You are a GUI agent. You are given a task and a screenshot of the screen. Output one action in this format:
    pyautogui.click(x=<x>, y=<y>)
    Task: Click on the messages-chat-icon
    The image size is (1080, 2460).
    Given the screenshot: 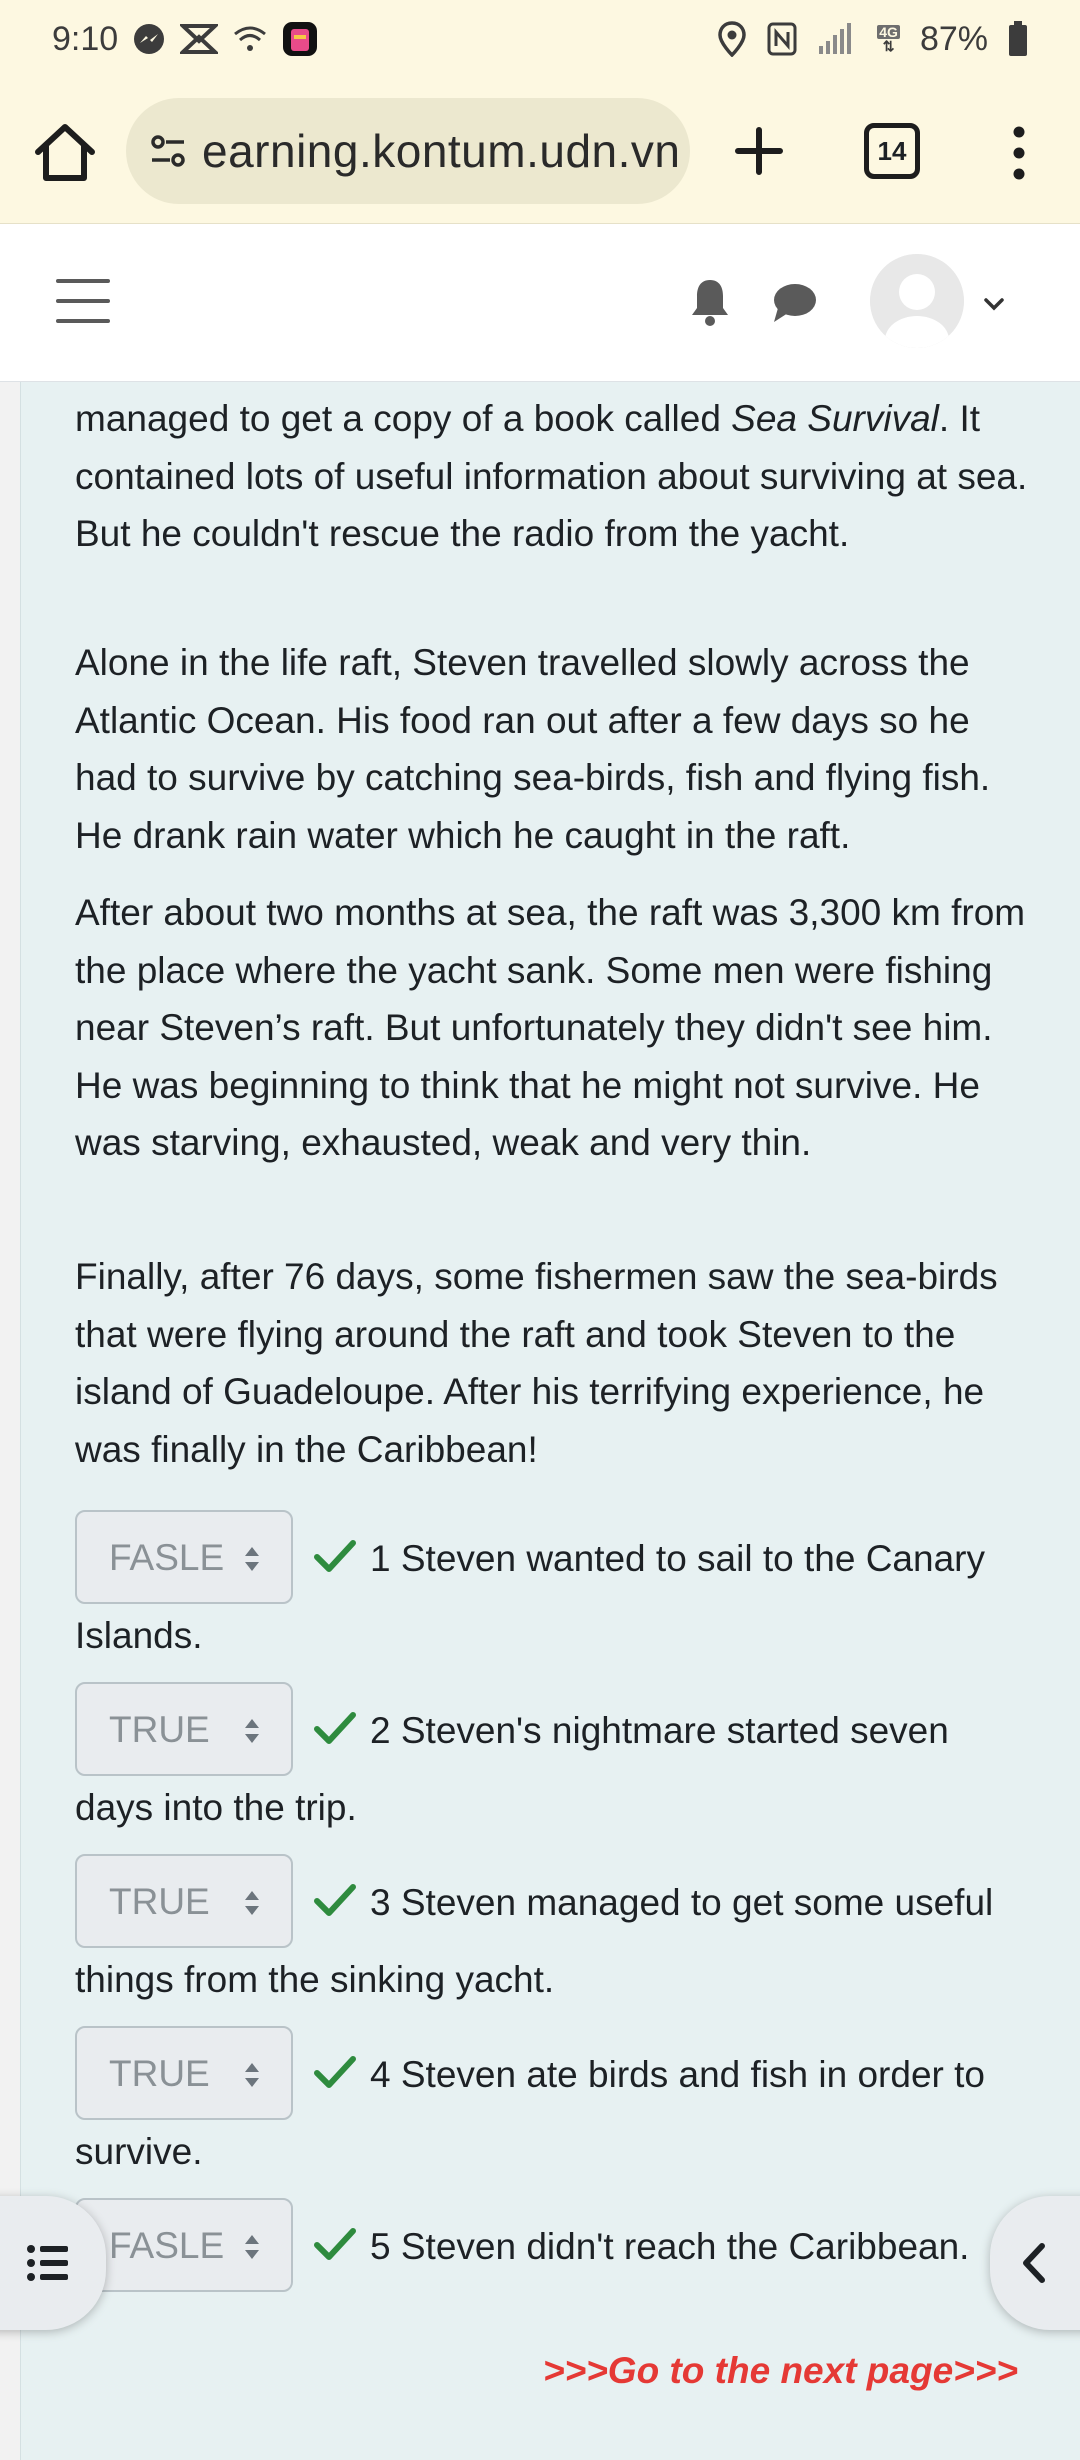 What is the action you would take?
    pyautogui.click(x=794, y=302)
    